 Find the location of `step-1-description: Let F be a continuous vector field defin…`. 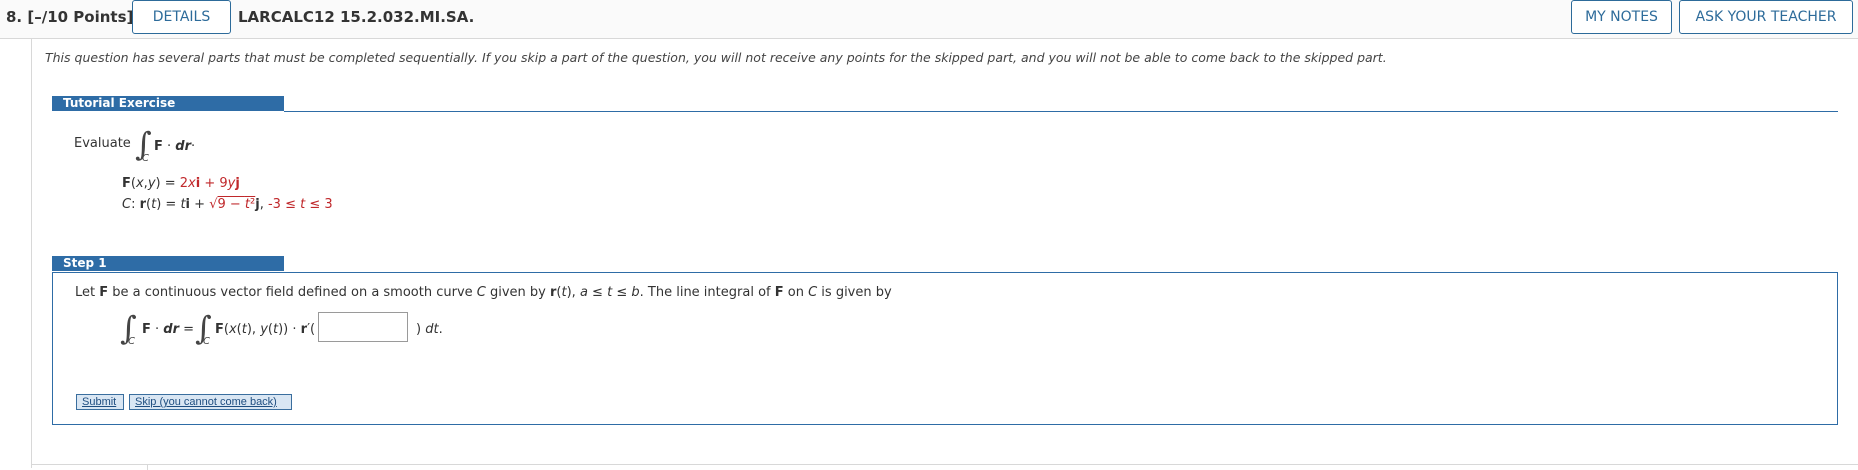

step-1-description: Let F be a continuous vector field defin… is located at coordinates (483, 292).